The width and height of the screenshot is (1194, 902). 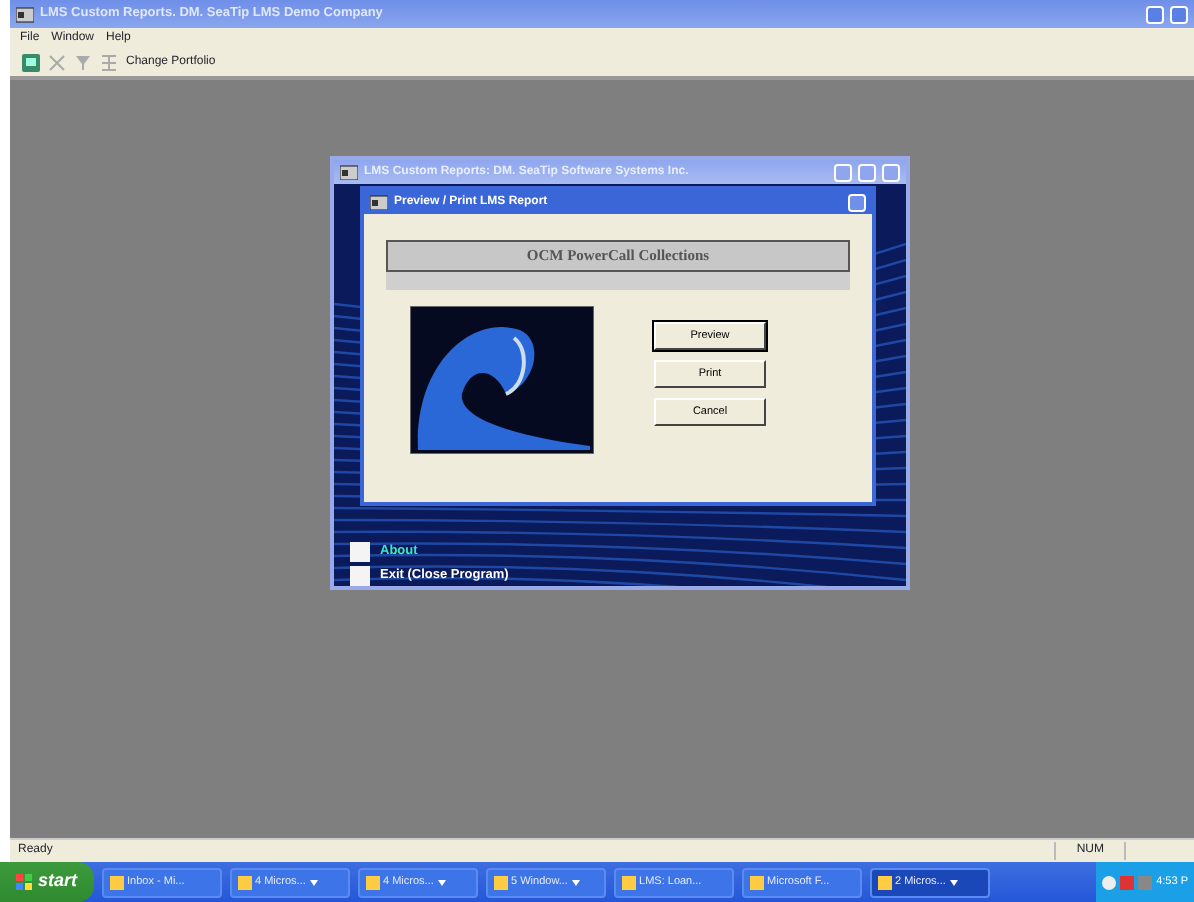 What do you see at coordinates (1179, 14) in the screenshot?
I see `restore-button` at bounding box center [1179, 14].